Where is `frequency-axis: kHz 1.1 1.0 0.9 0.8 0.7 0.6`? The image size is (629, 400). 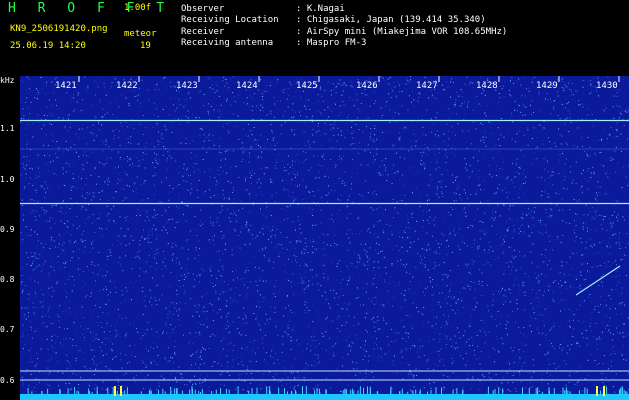 frequency-axis: kHz 1.1 1.0 0.9 0.8 0.7 0.6 is located at coordinates (10, 238).